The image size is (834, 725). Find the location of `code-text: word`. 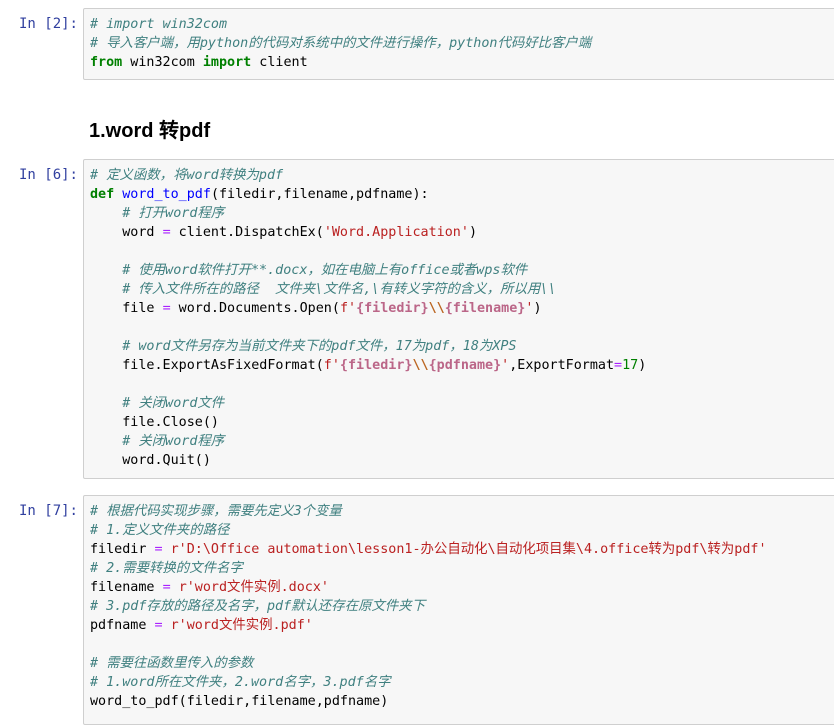

code-text: word is located at coordinates (126, 232).